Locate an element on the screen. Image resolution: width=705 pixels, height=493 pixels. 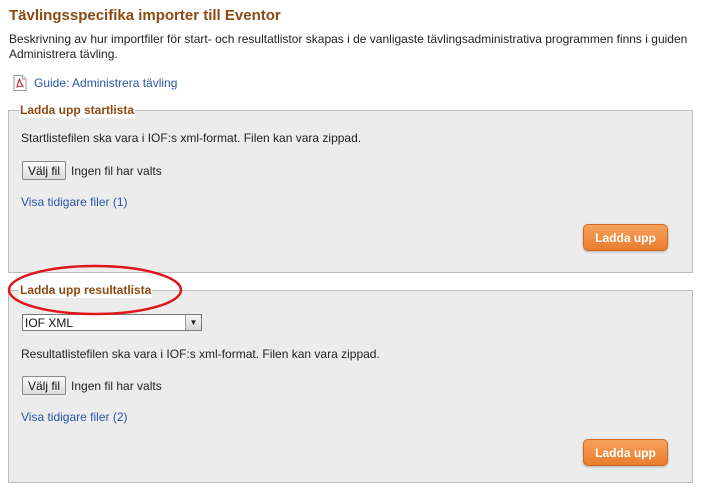
resultlist-file-input: Välj fil Ingen fil har valts is located at coordinates (92, 385).